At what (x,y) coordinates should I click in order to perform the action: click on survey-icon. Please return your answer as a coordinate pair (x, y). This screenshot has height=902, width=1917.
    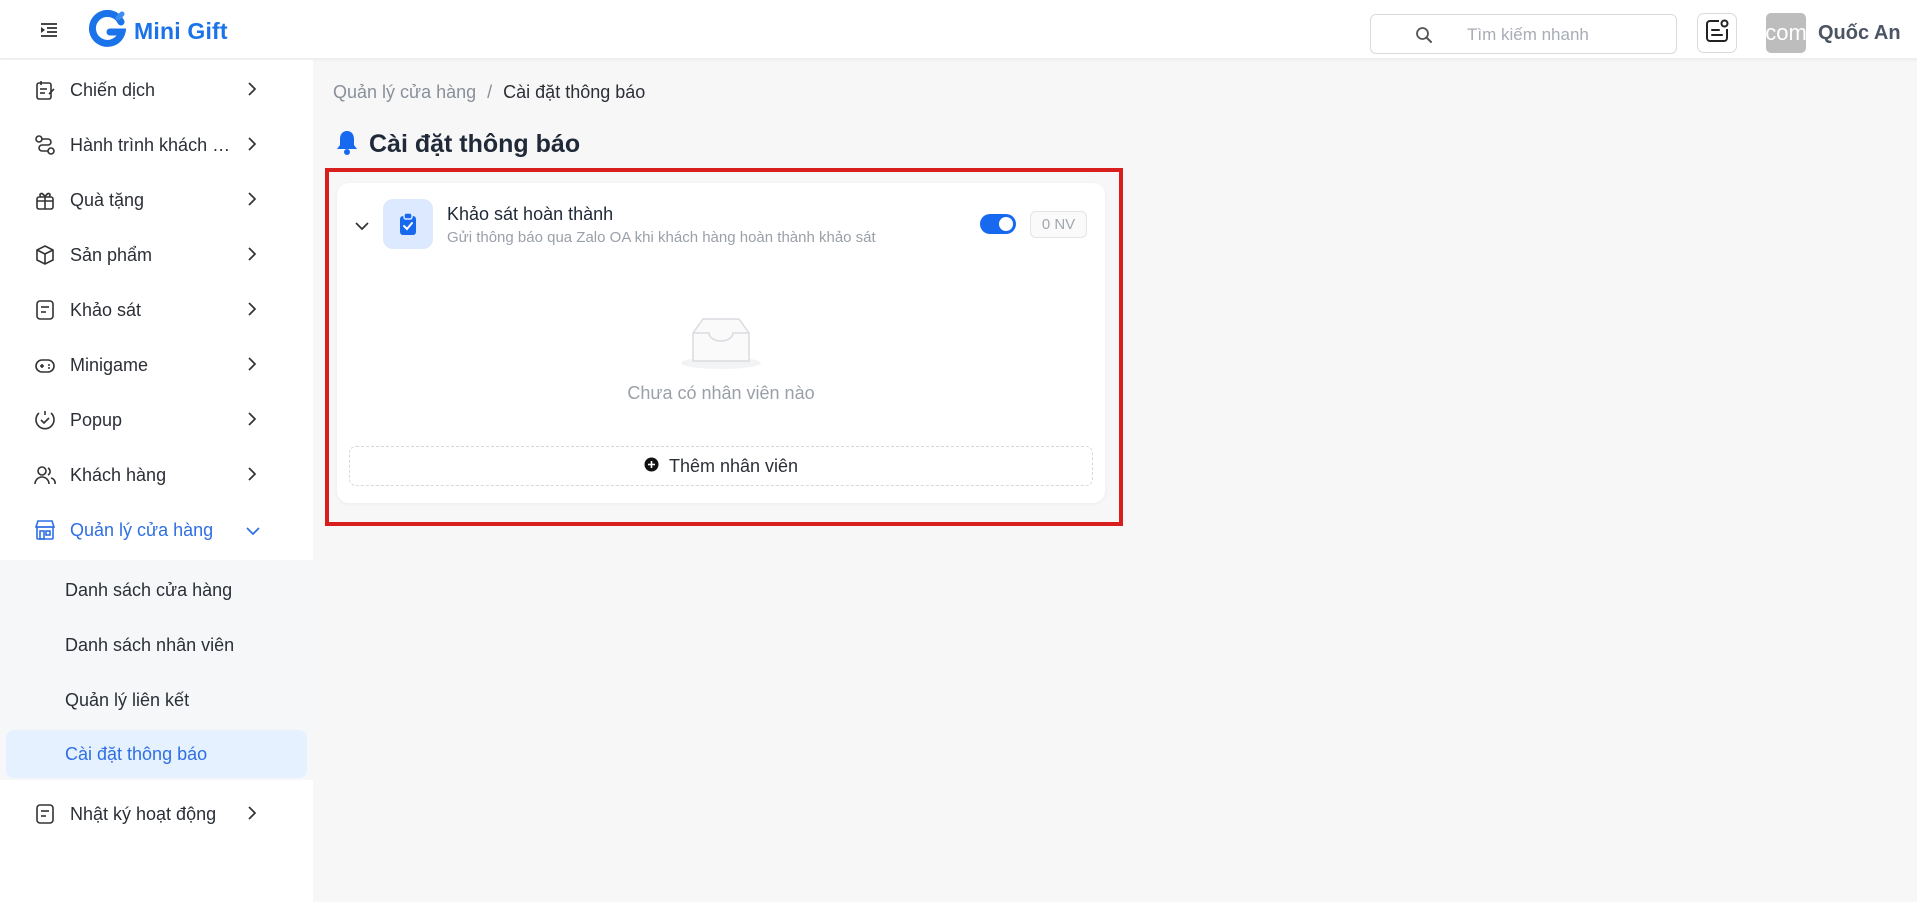
    Looking at the image, I should click on (45, 310).